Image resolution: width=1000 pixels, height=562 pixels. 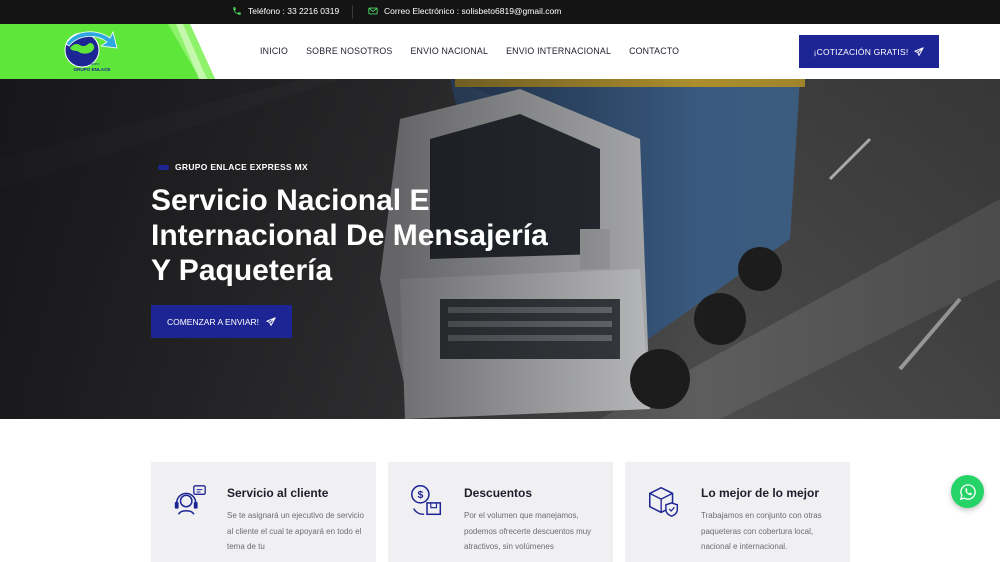 What do you see at coordinates (373, 11) in the screenshot?
I see `envelope-icon` at bounding box center [373, 11].